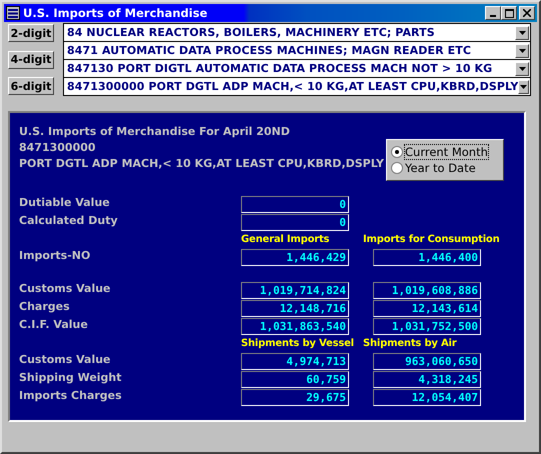  I want to click on field-label: C.I.F. Value, so click(54, 324).